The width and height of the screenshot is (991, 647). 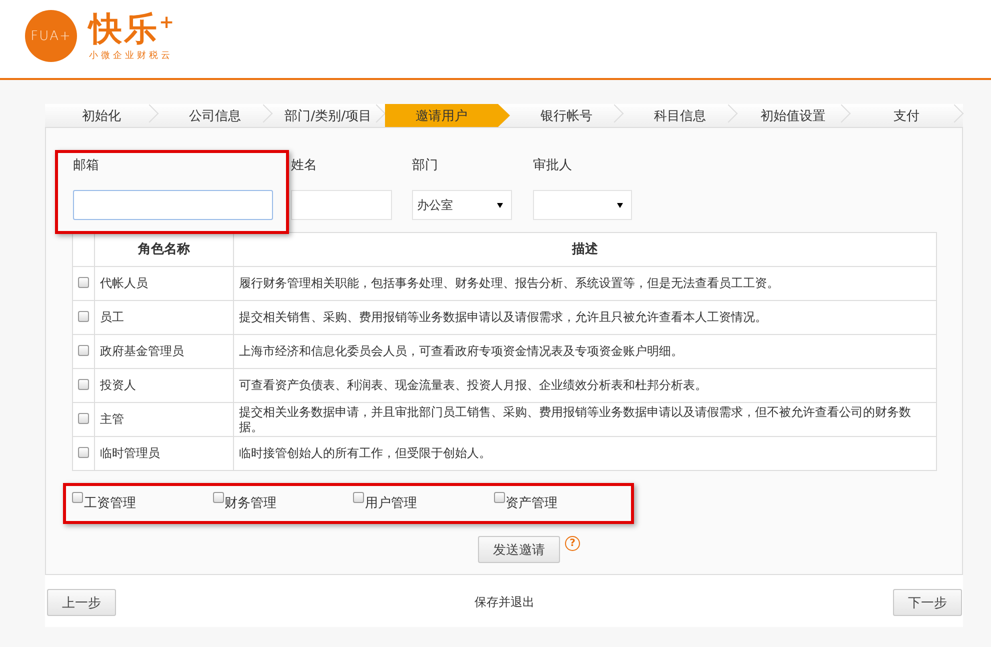 What do you see at coordinates (585, 385) in the screenshot?
I see `table-cell: 可查看资产负债表、利润表、现金流量表、投资人月报、企业绩效分析表和杜邦分析表。` at bounding box center [585, 385].